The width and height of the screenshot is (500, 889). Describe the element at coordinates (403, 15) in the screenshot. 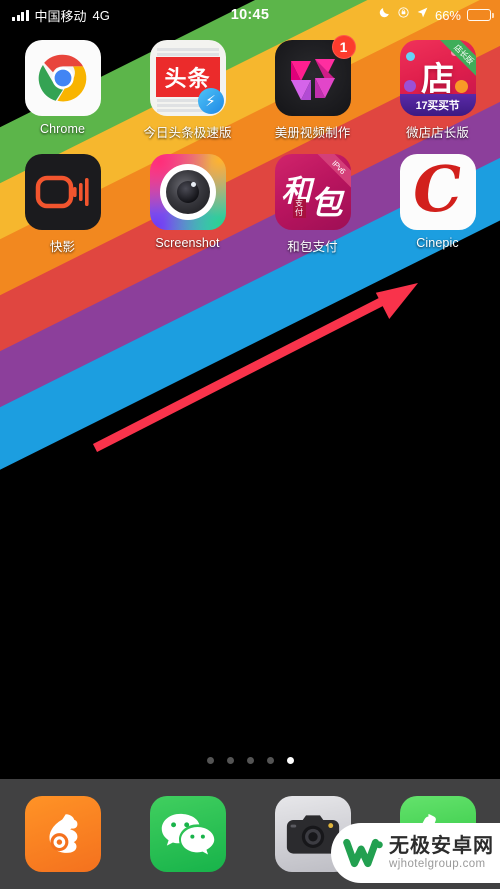

I see `rotation-lock-icon` at that location.